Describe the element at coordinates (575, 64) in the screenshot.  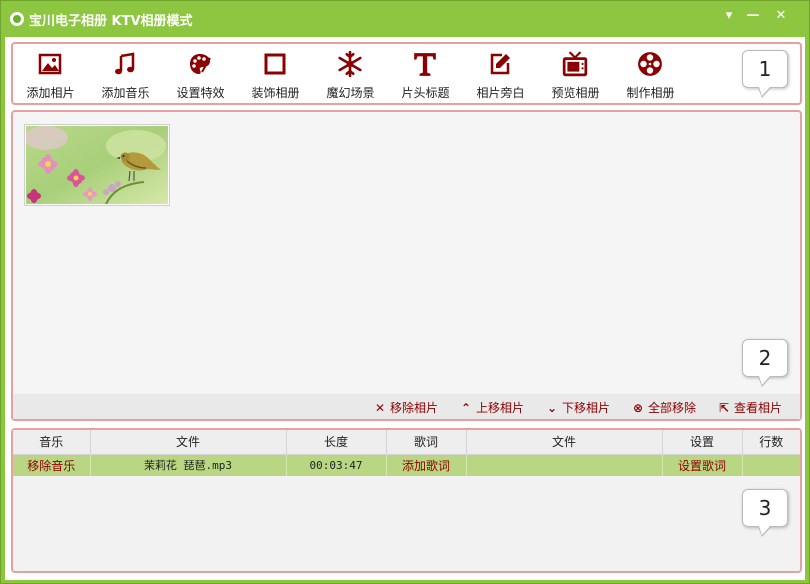
I see `tv-icon` at that location.